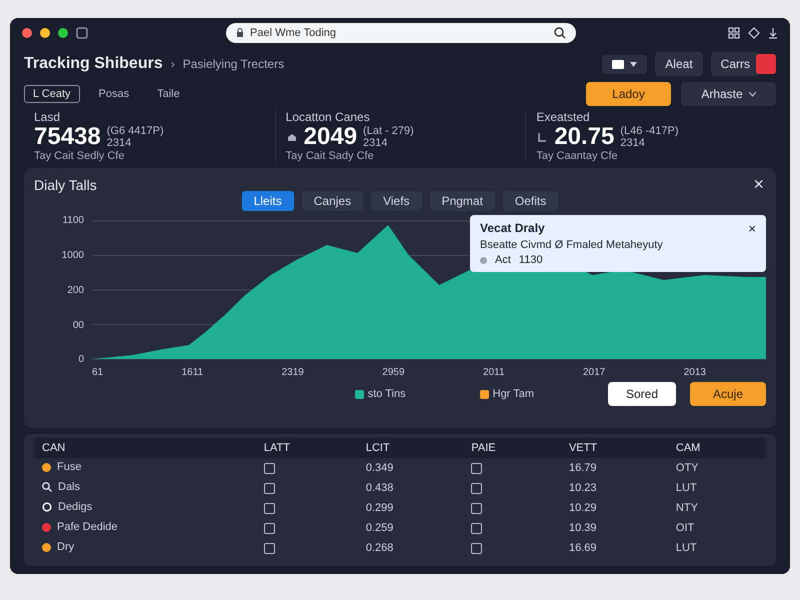 The height and width of the screenshot is (600, 800). Describe the element at coordinates (233, 64) in the screenshot. I see `breadcrumb: Pasielying Trecters` at that location.